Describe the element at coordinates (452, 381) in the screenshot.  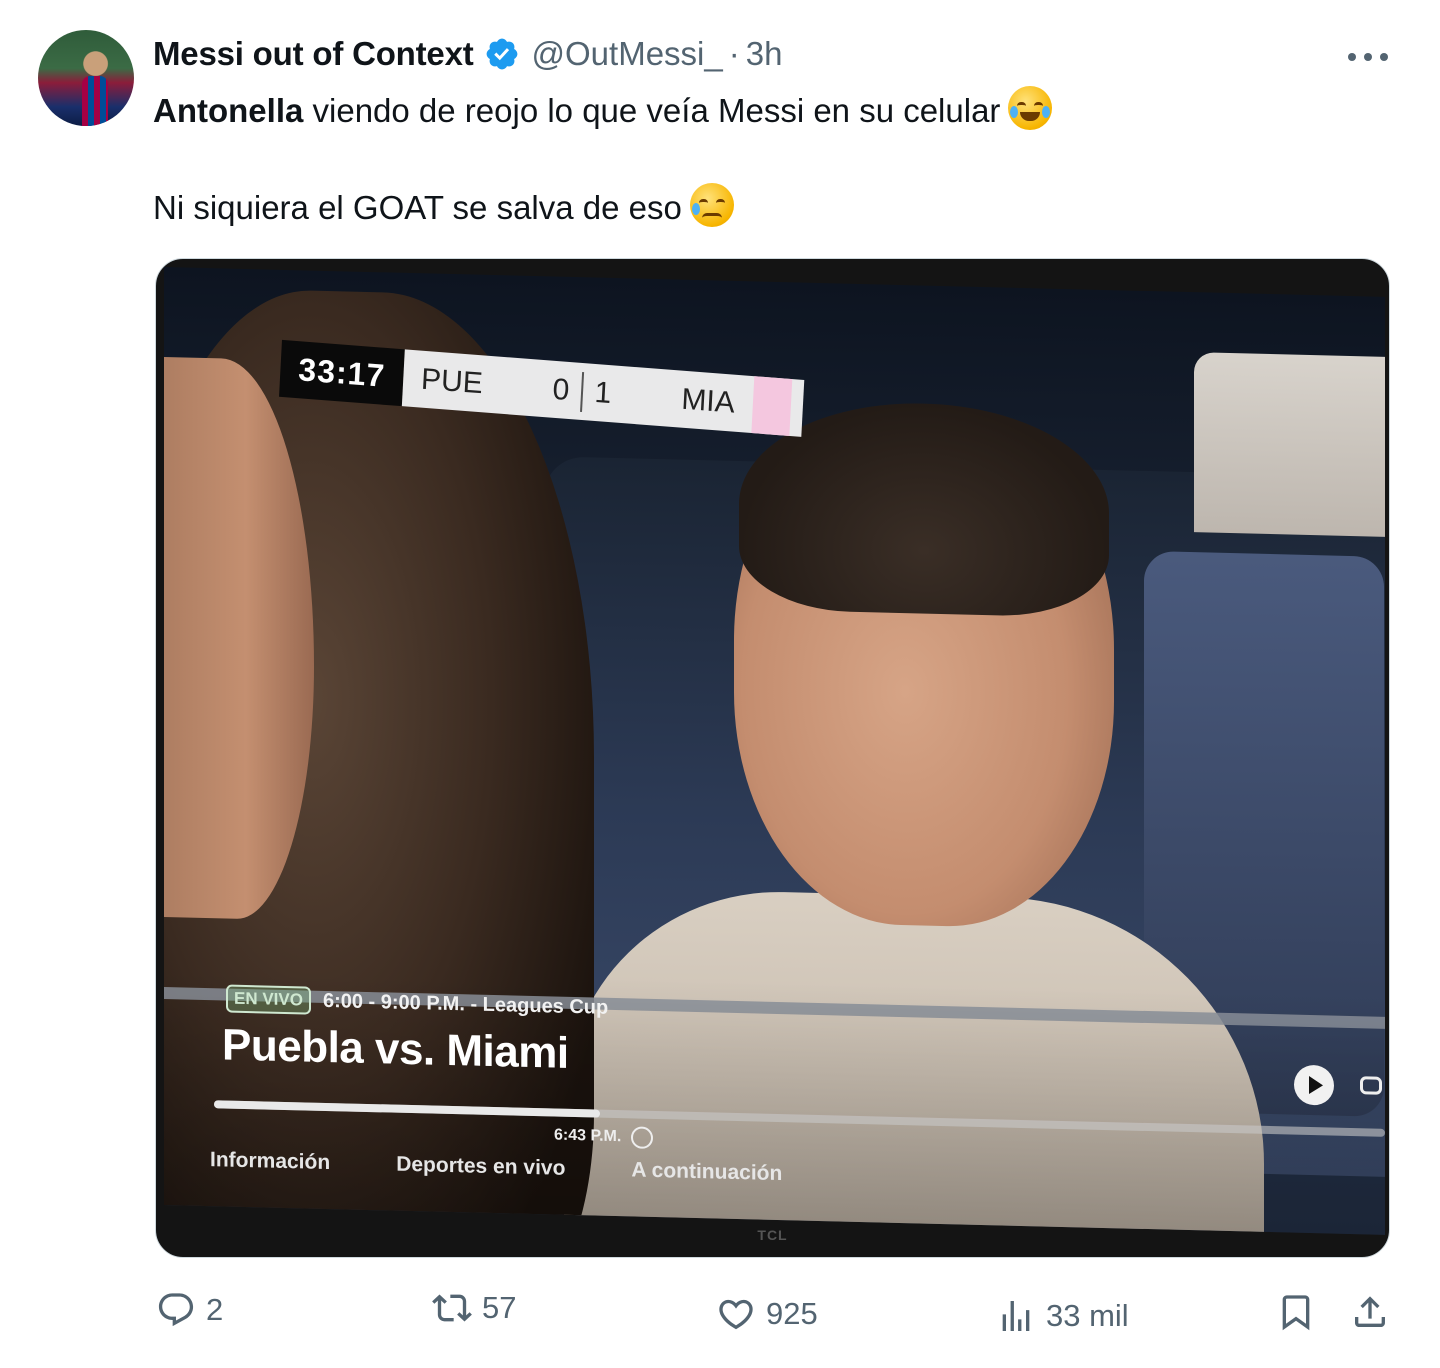
I see `home-team: PUE` at that location.